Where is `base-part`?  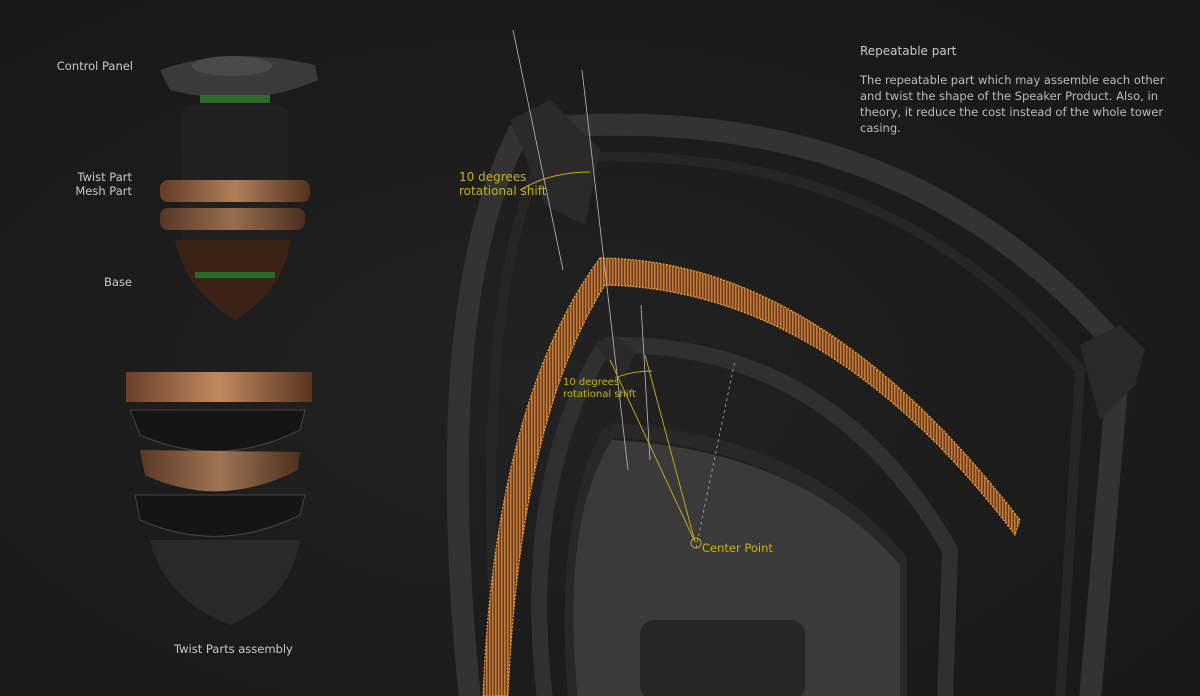 base-part is located at coordinates (232, 280).